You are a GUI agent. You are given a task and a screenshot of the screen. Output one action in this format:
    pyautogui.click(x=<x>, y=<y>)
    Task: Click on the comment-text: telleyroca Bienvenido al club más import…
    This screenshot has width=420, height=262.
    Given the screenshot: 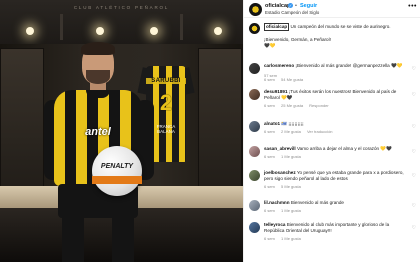 What is the action you would take?
    pyautogui.click(x=336, y=228)
    